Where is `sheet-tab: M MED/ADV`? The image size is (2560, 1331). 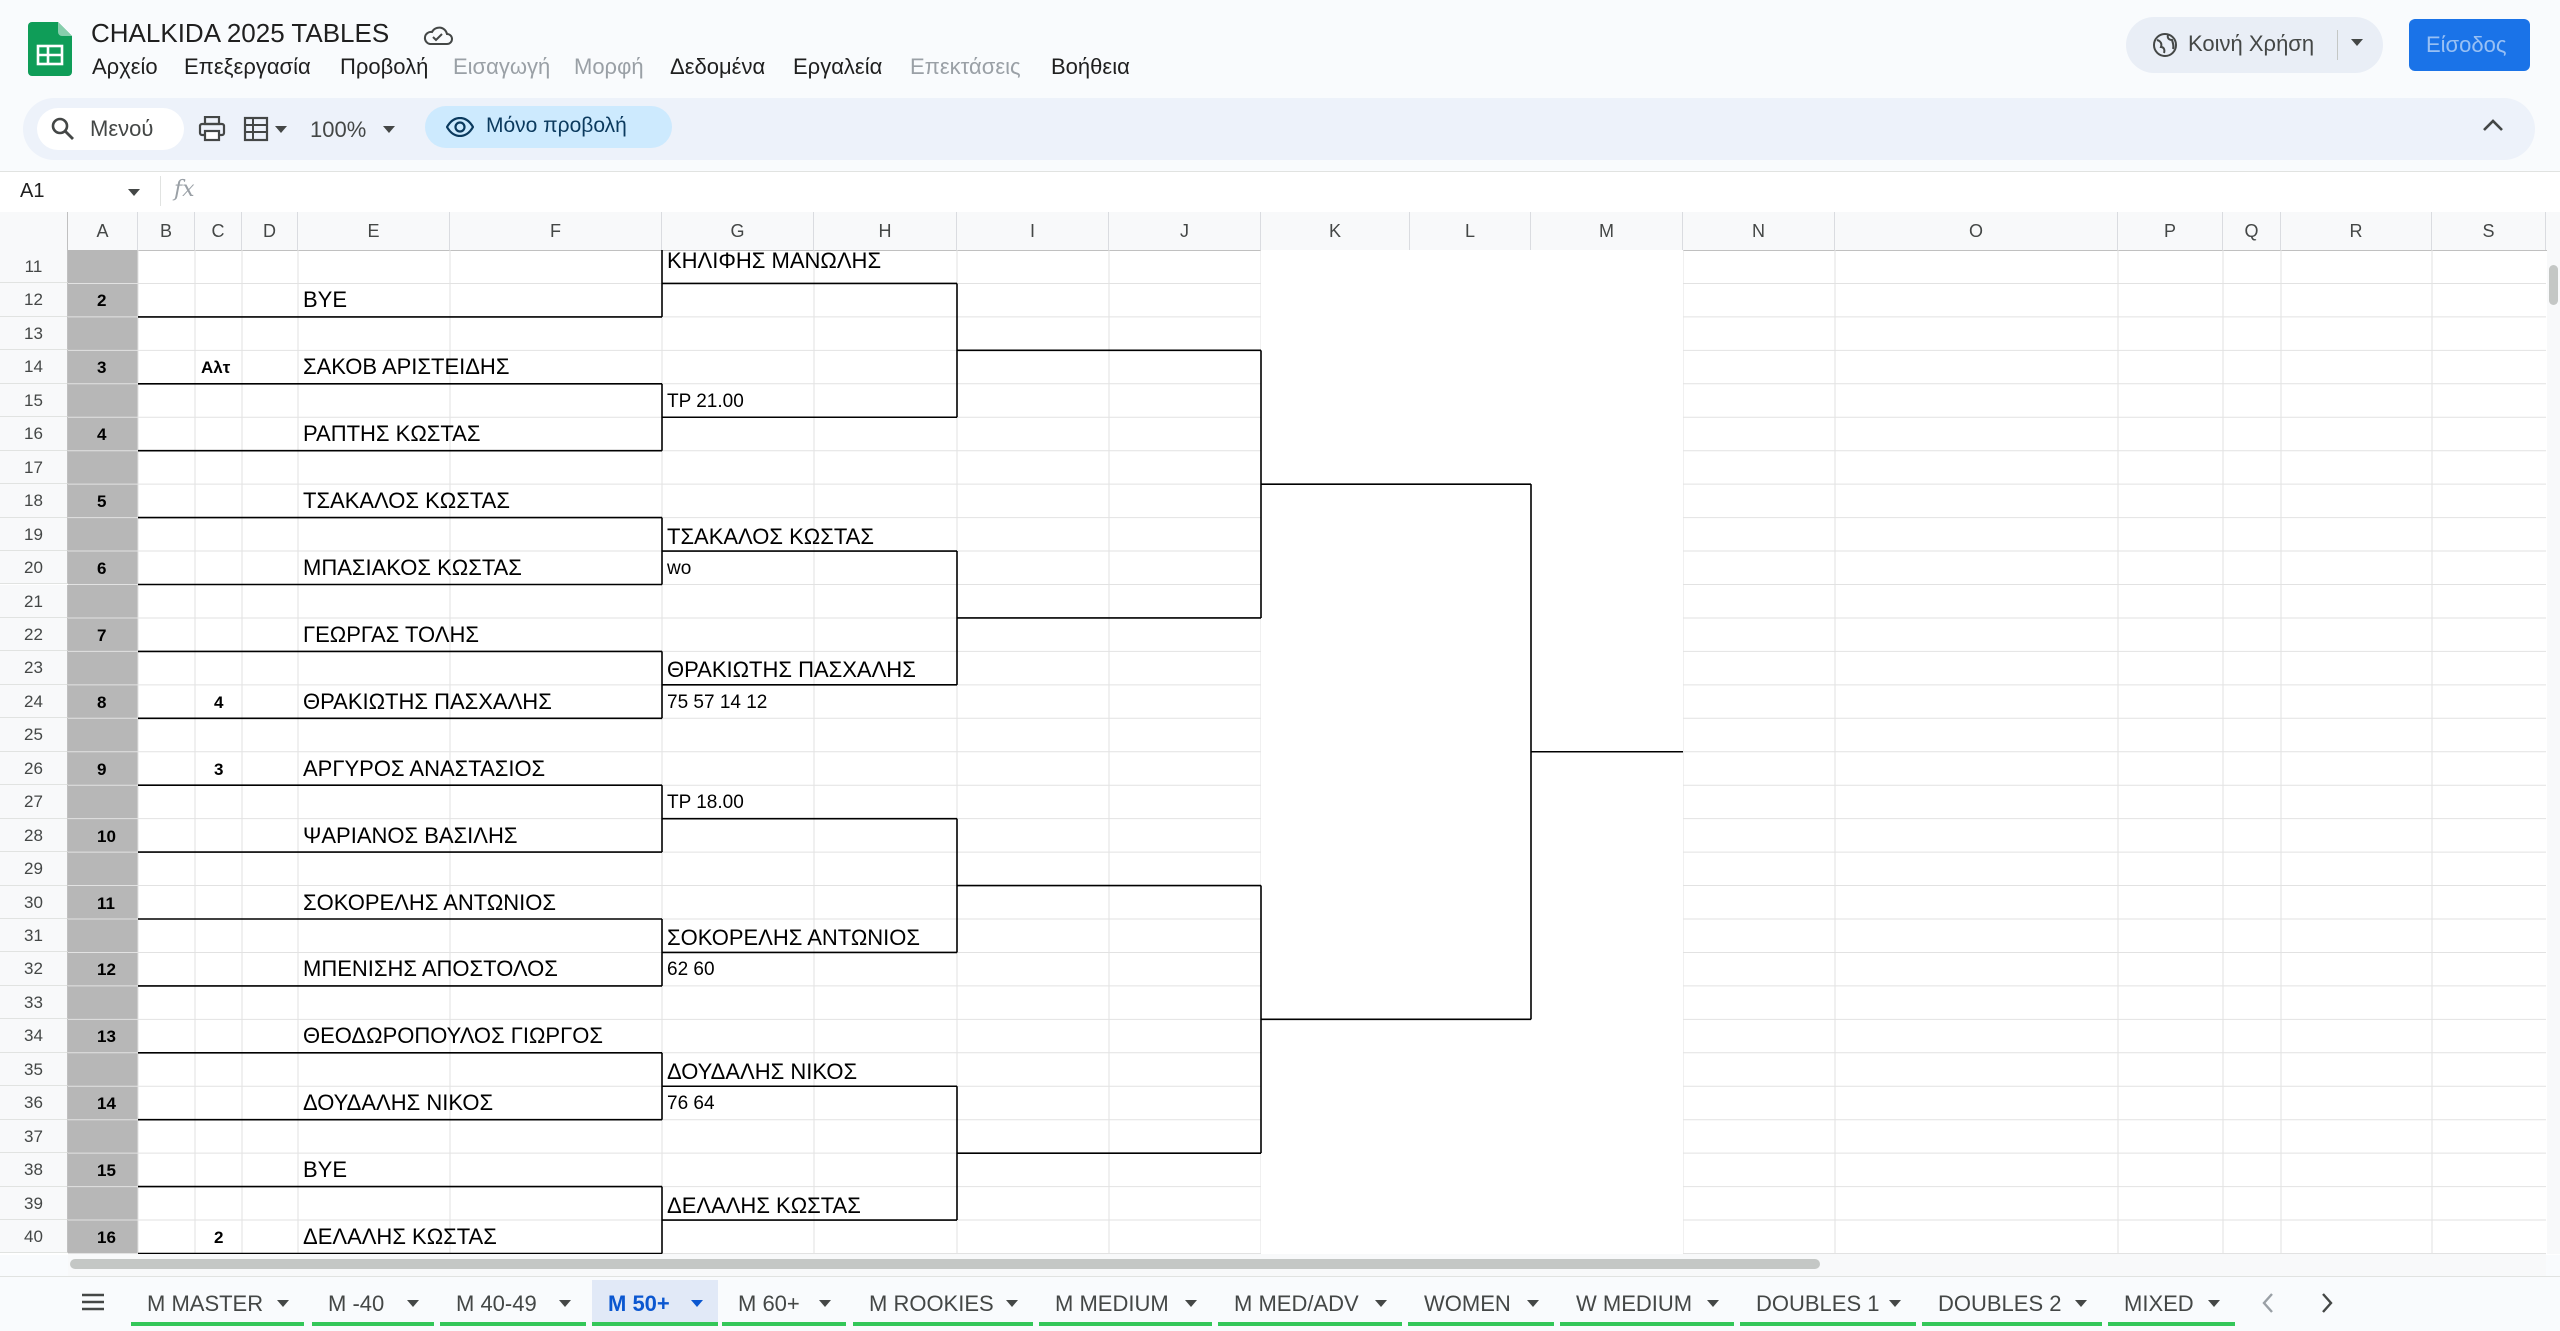 sheet-tab: M MED/ADV is located at coordinates (1310, 1303).